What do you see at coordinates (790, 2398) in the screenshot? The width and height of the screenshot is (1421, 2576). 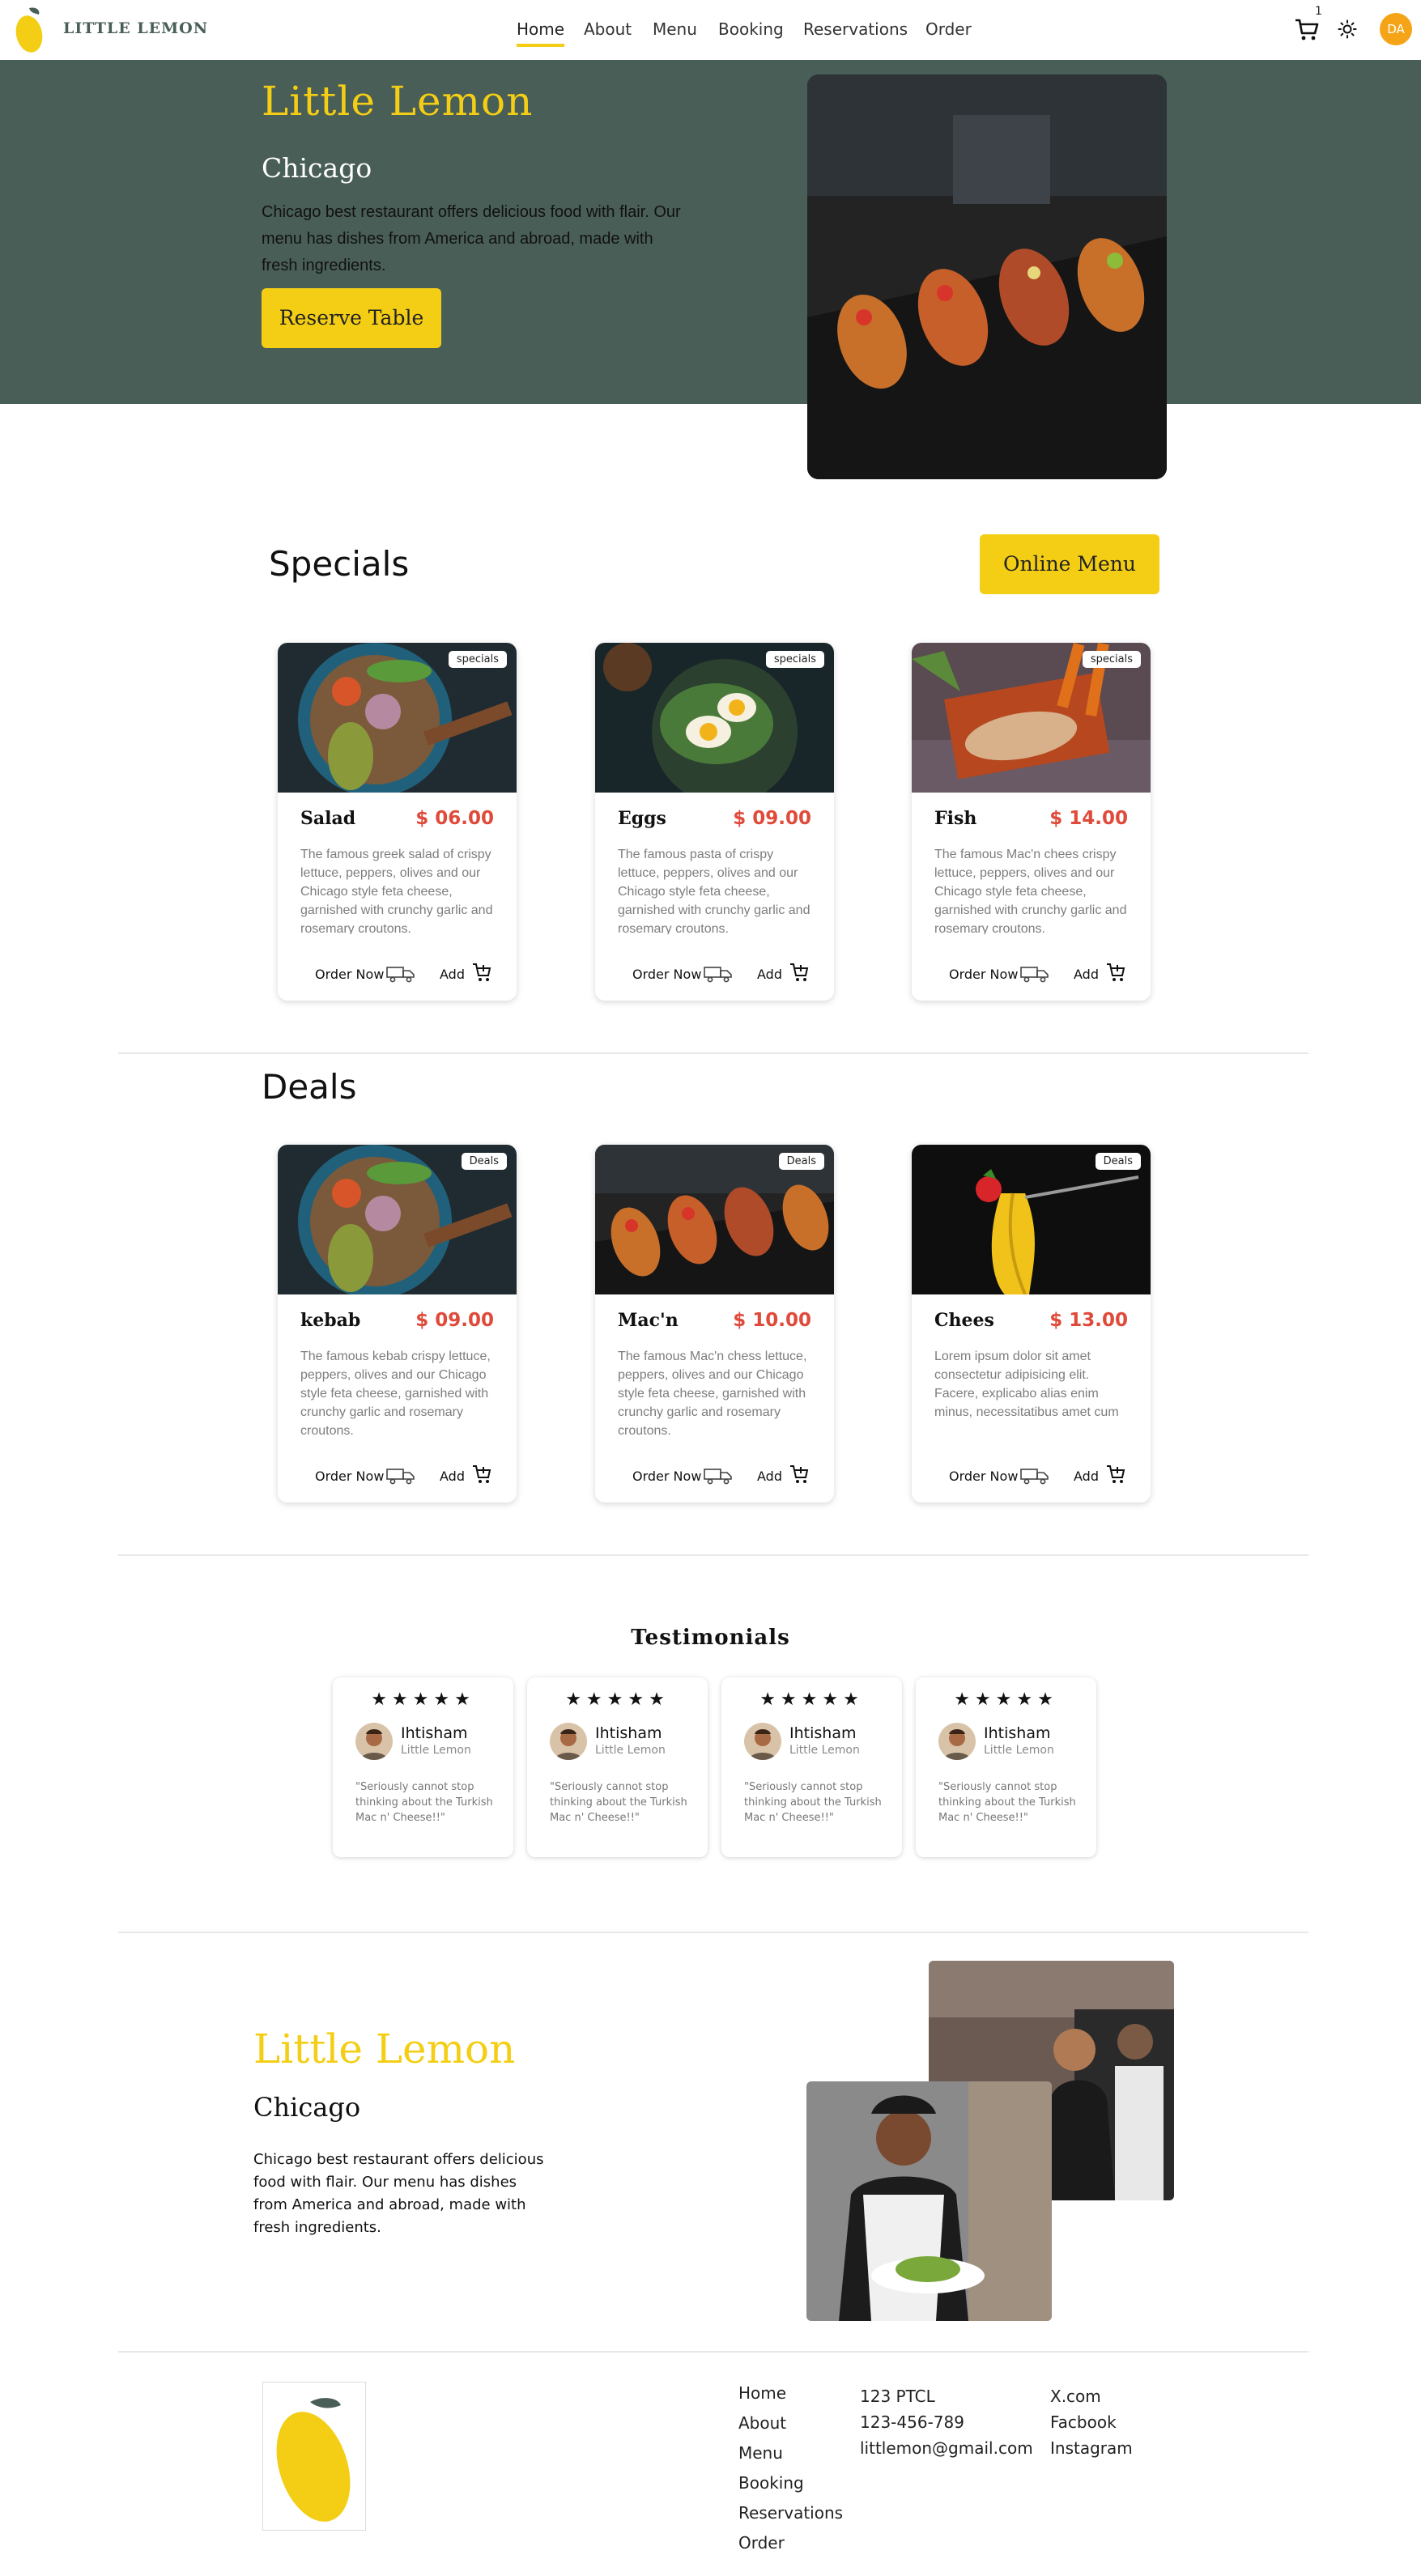 I see `footer-link-home: Home` at bounding box center [790, 2398].